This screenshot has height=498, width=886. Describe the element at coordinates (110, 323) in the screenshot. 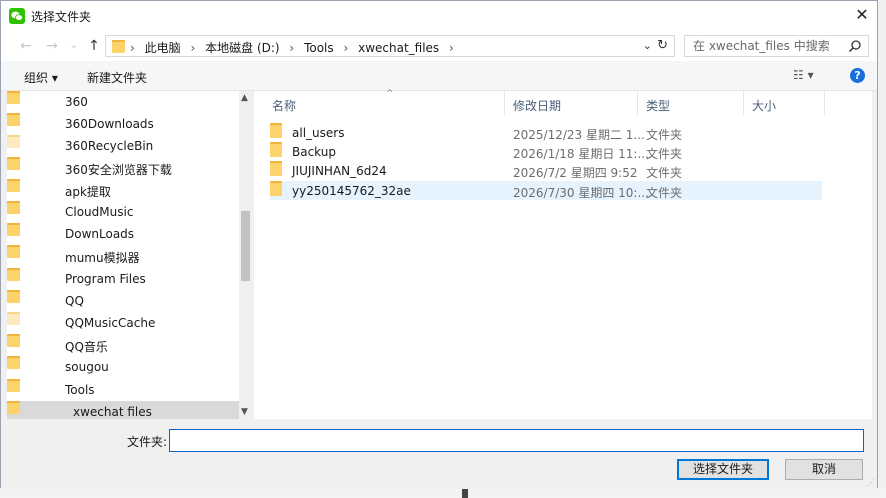

I see `tree-item-label: QQMusicCache` at that location.